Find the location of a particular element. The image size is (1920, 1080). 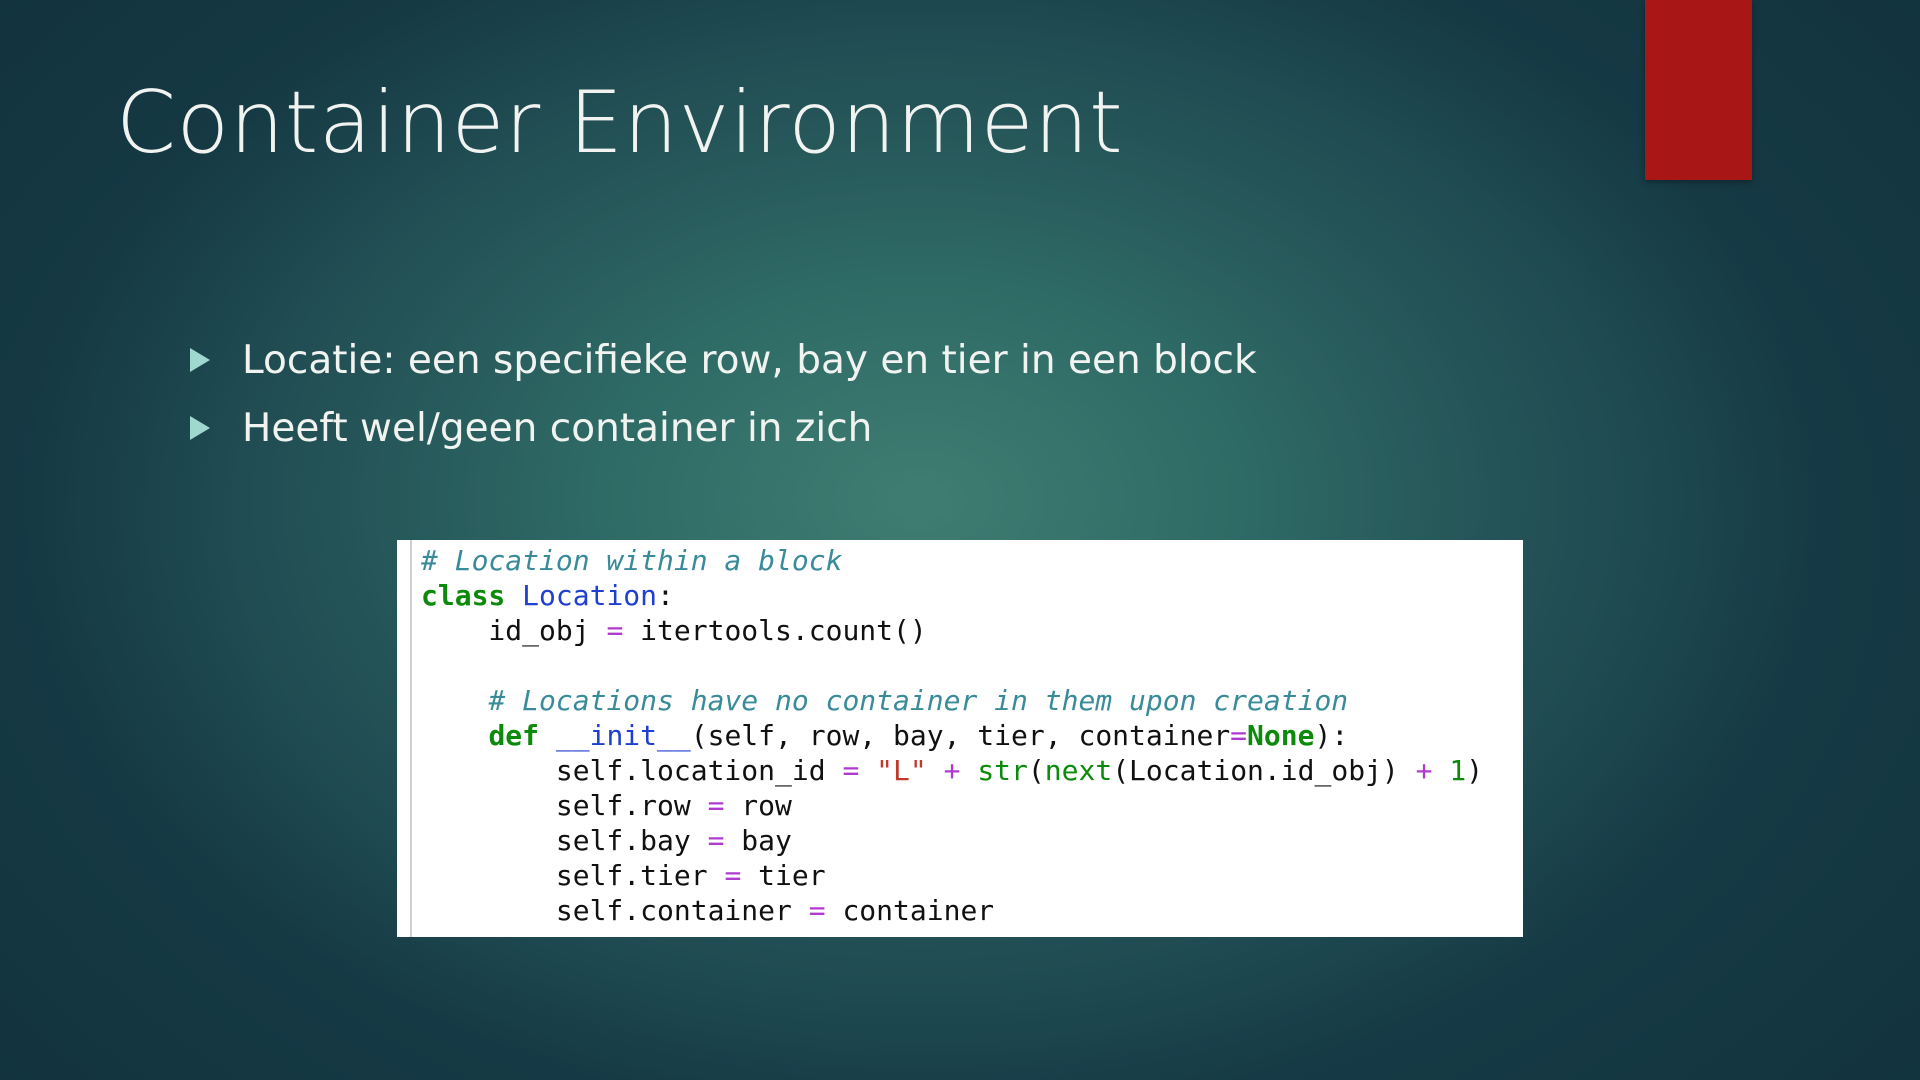

code-token: ): is located at coordinates (1331, 735).